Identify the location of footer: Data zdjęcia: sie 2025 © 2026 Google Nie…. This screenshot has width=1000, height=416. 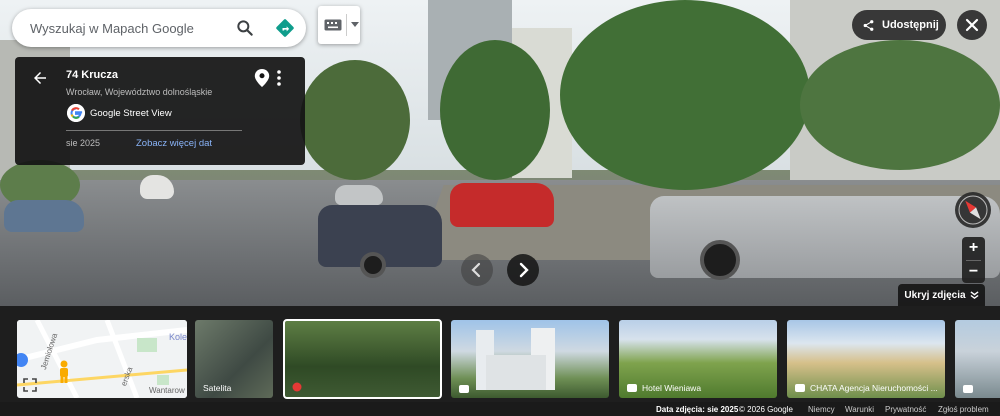
(500, 409).